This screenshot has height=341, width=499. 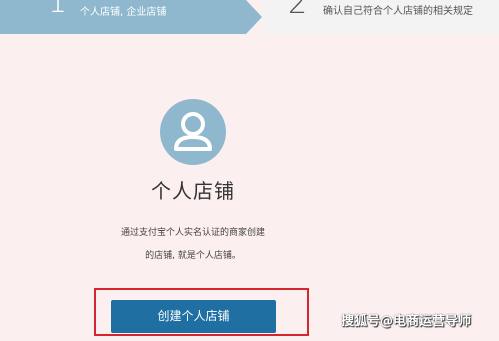 What do you see at coordinates (58, 10) in the screenshot?
I see `step-1-number: 1` at bounding box center [58, 10].